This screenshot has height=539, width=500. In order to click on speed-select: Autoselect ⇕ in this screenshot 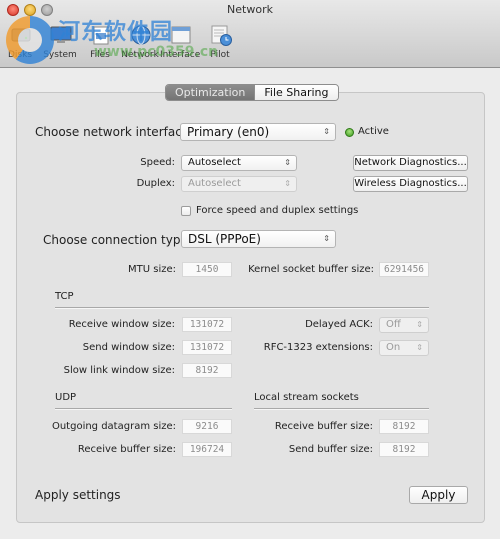, I will do `click(239, 163)`.